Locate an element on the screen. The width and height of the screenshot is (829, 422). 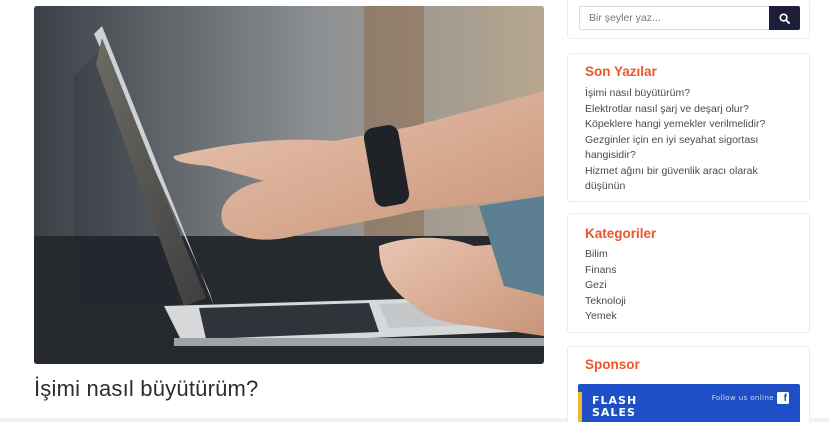
search-widget is located at coordinates (688, 19).